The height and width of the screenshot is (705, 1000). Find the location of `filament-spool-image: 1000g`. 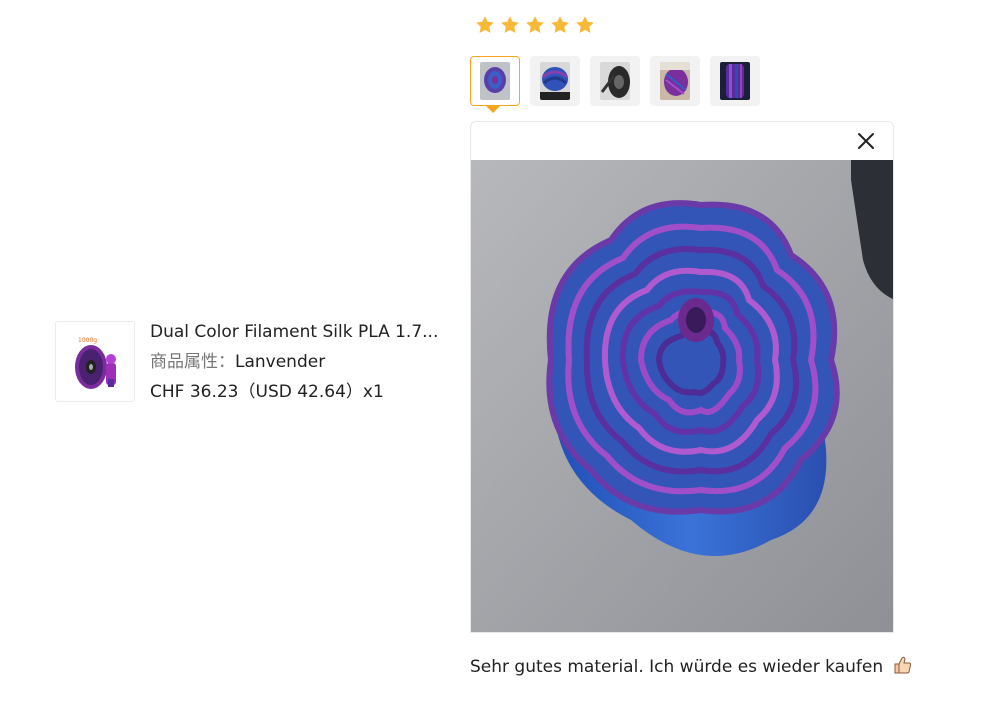

filament-spool-image: 1000g is located at coordinates (95, 363).